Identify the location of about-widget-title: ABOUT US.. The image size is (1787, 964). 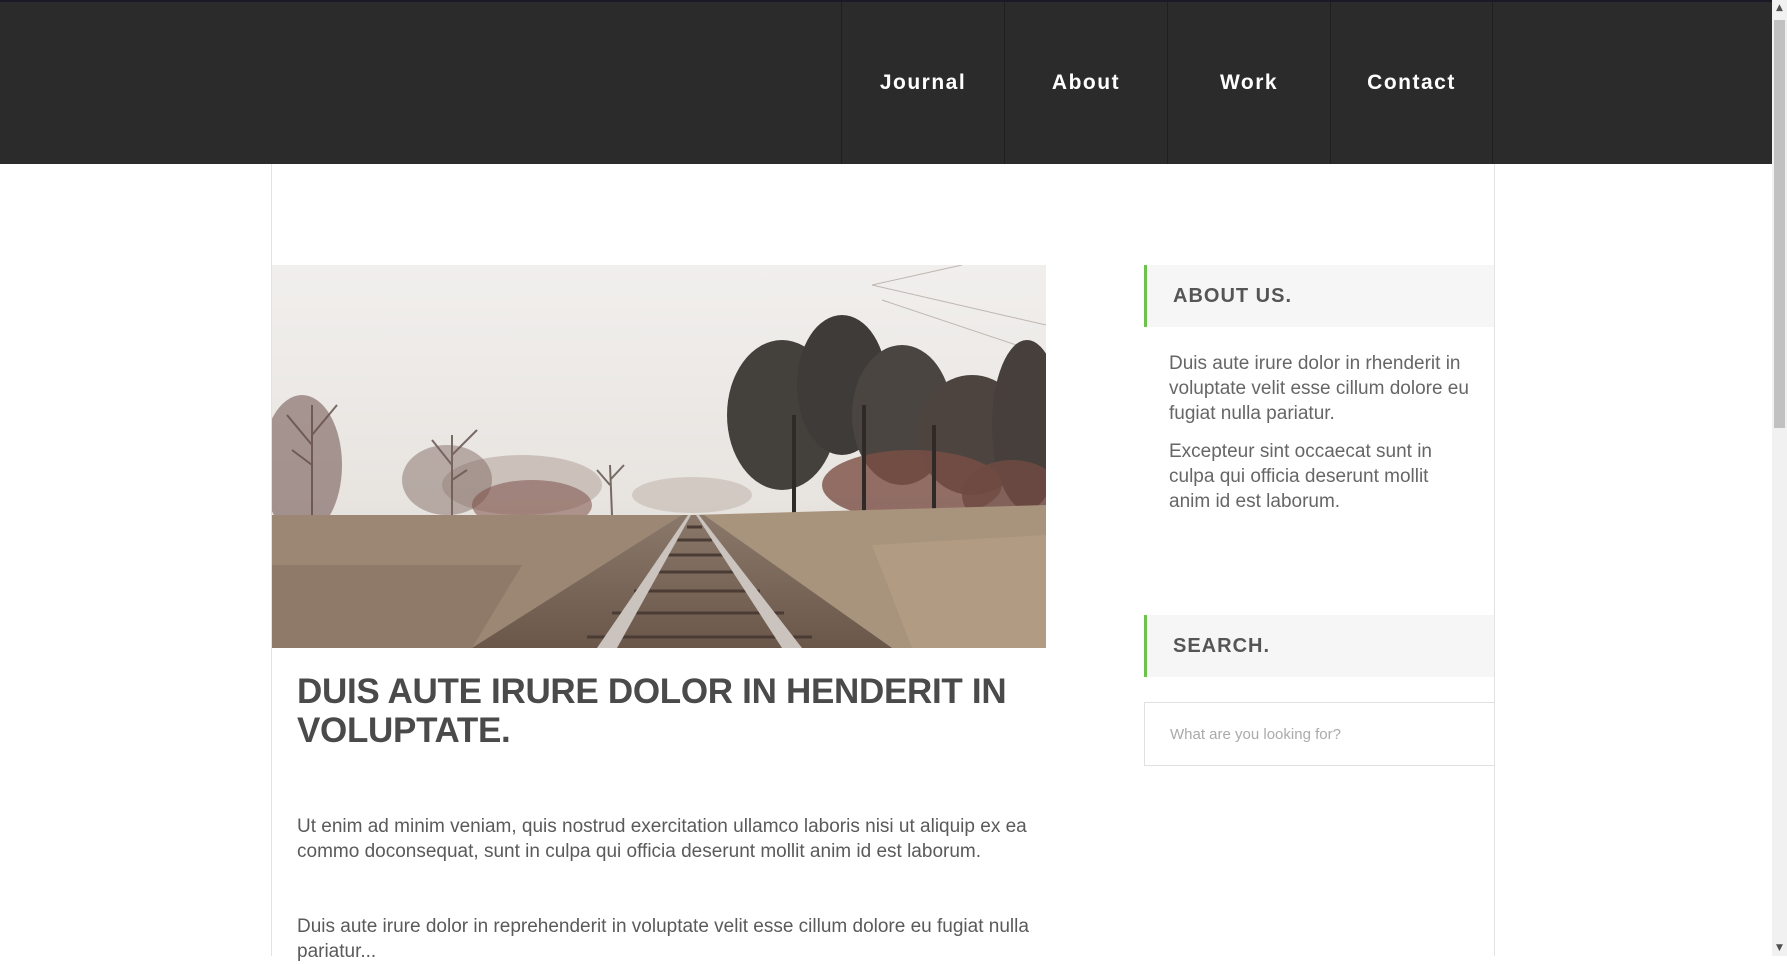
(1232, 296).